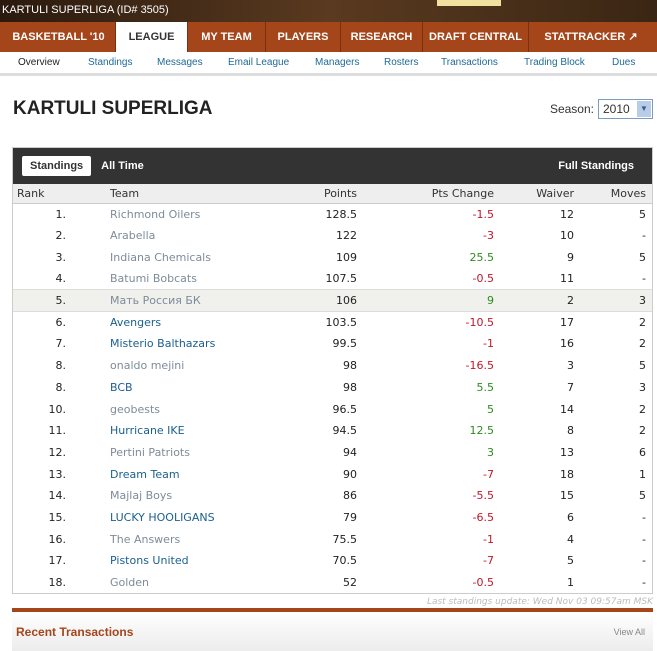 The height and width of the screenshot is (651, 657). Describe the element at coordinates (642, 366) in the screenshot. I see `moves-cell: 5` at that location.